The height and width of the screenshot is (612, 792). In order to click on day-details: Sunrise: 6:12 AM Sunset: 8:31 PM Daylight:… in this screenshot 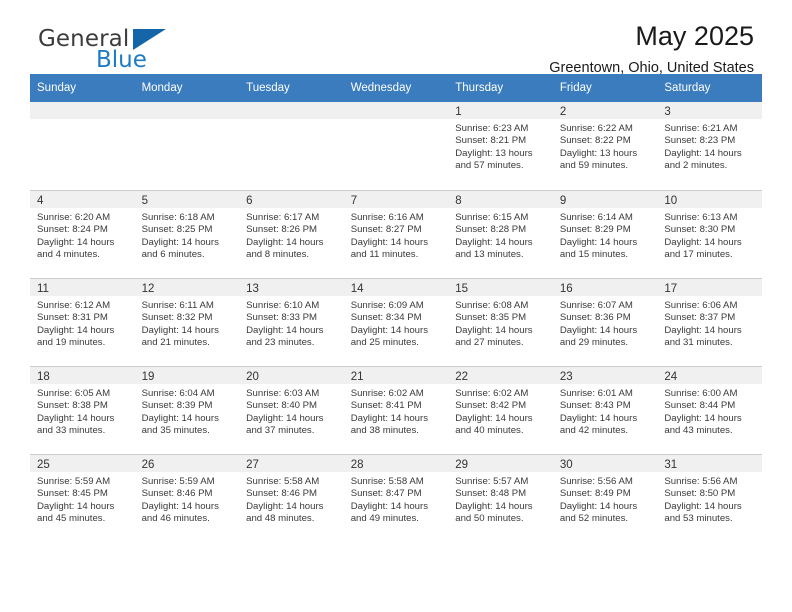, I will do `click(82, 322)`.